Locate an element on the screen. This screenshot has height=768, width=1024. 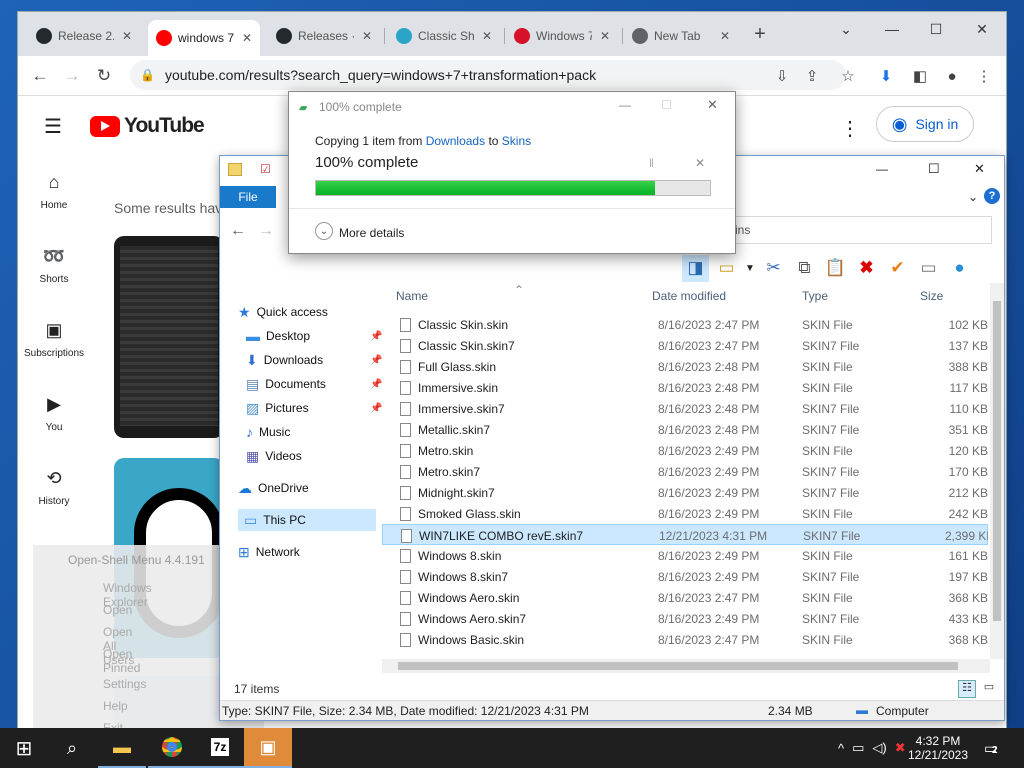
dropdown-icon: ▼ is located at coordinates (750, 268).